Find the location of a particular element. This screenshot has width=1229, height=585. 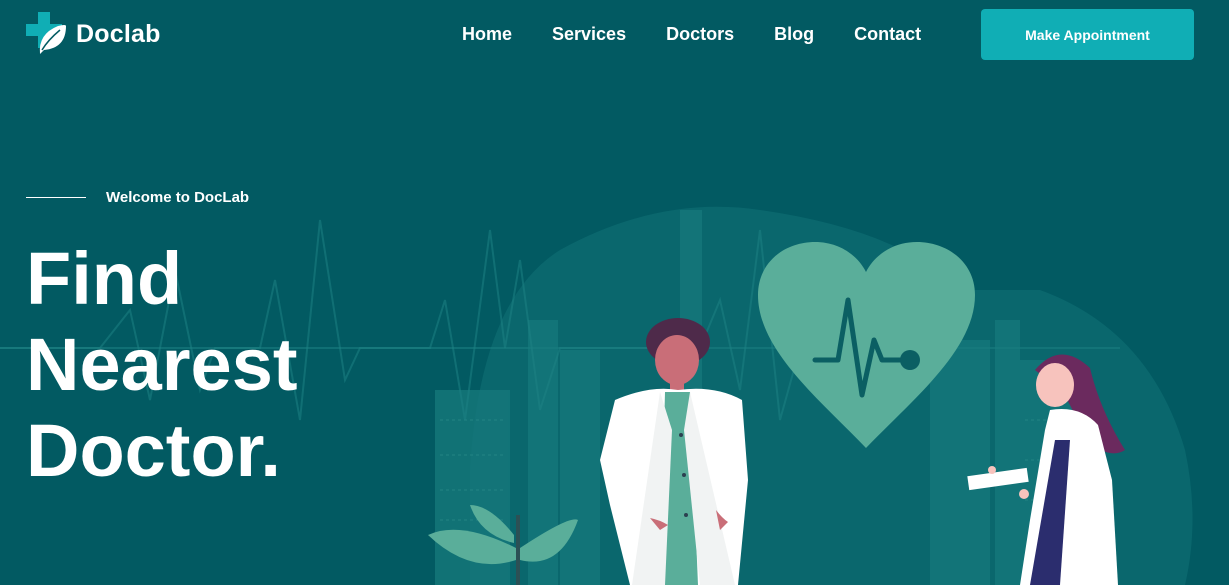

medical-cross-leaf-icon is located at coordinates (46, 33).